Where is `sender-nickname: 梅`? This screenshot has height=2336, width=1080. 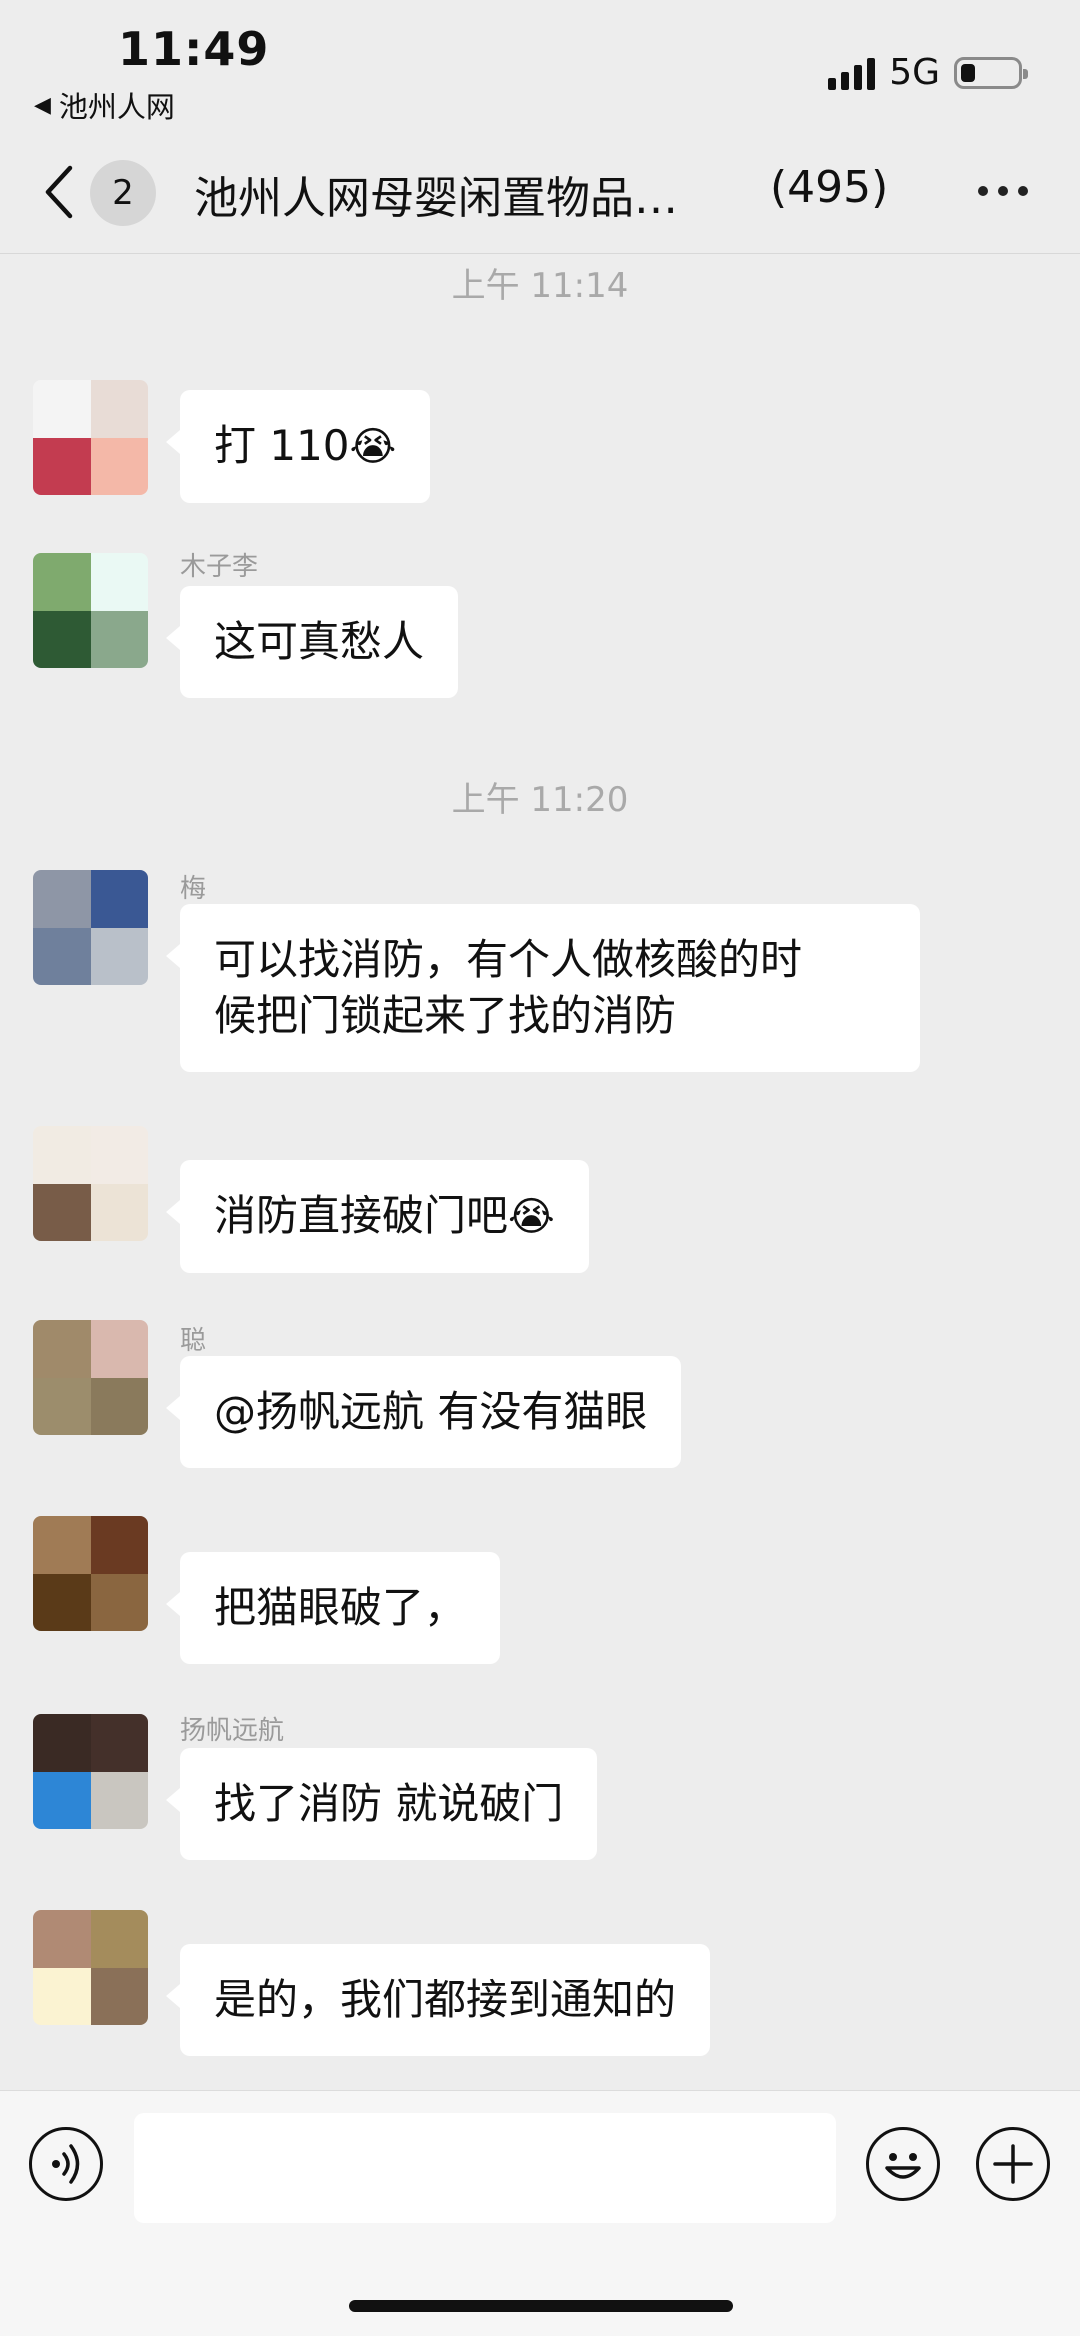 sender-nickname: 梅 is located at coordinates (193, 889).